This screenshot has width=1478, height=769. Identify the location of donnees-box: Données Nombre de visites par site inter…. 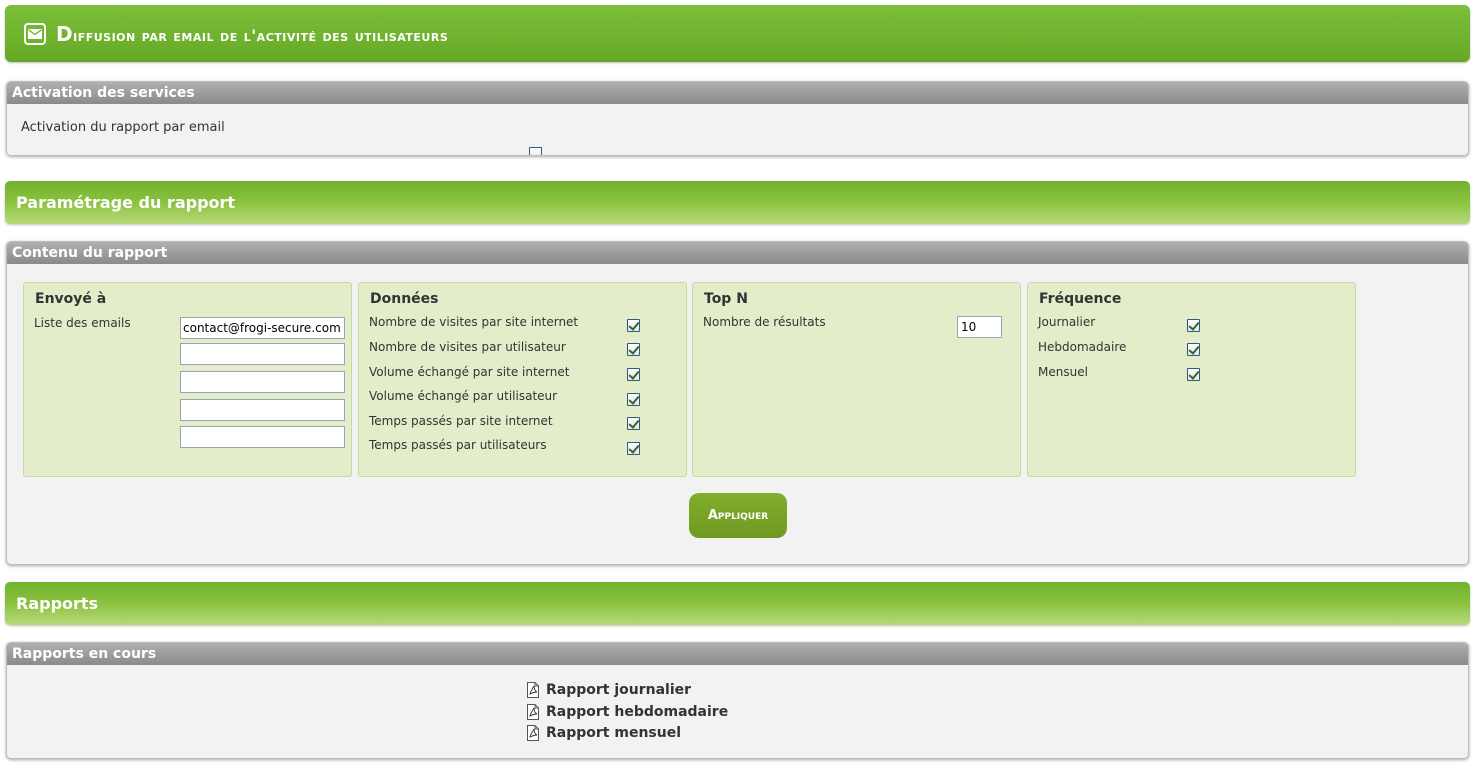
(522, 379).